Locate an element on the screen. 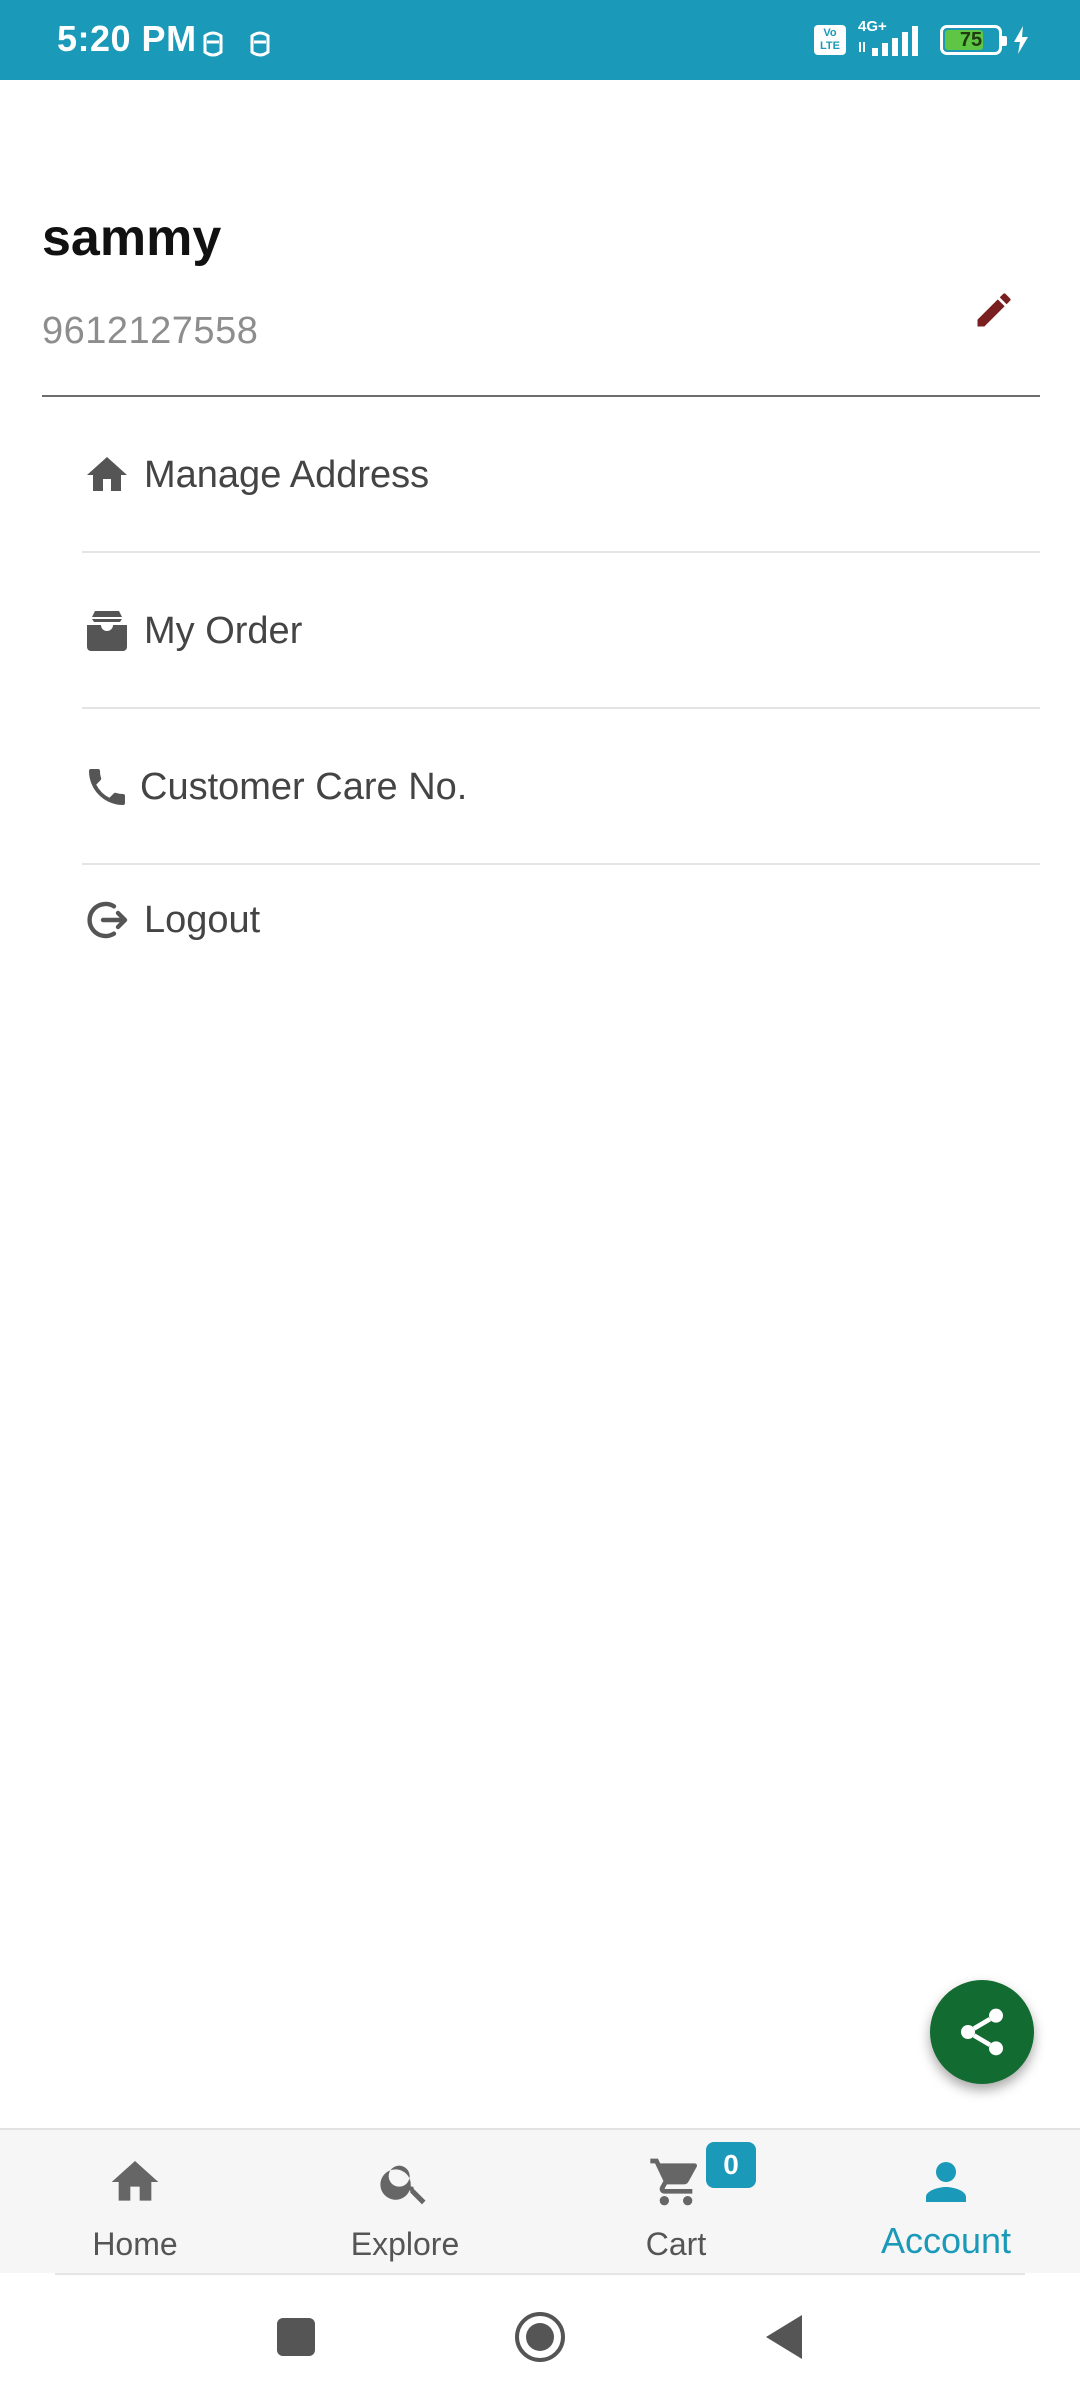 Image resolution: width=1080 pixels, height=2400 pixels. battery-nub is located at coordinates (1004, 41).